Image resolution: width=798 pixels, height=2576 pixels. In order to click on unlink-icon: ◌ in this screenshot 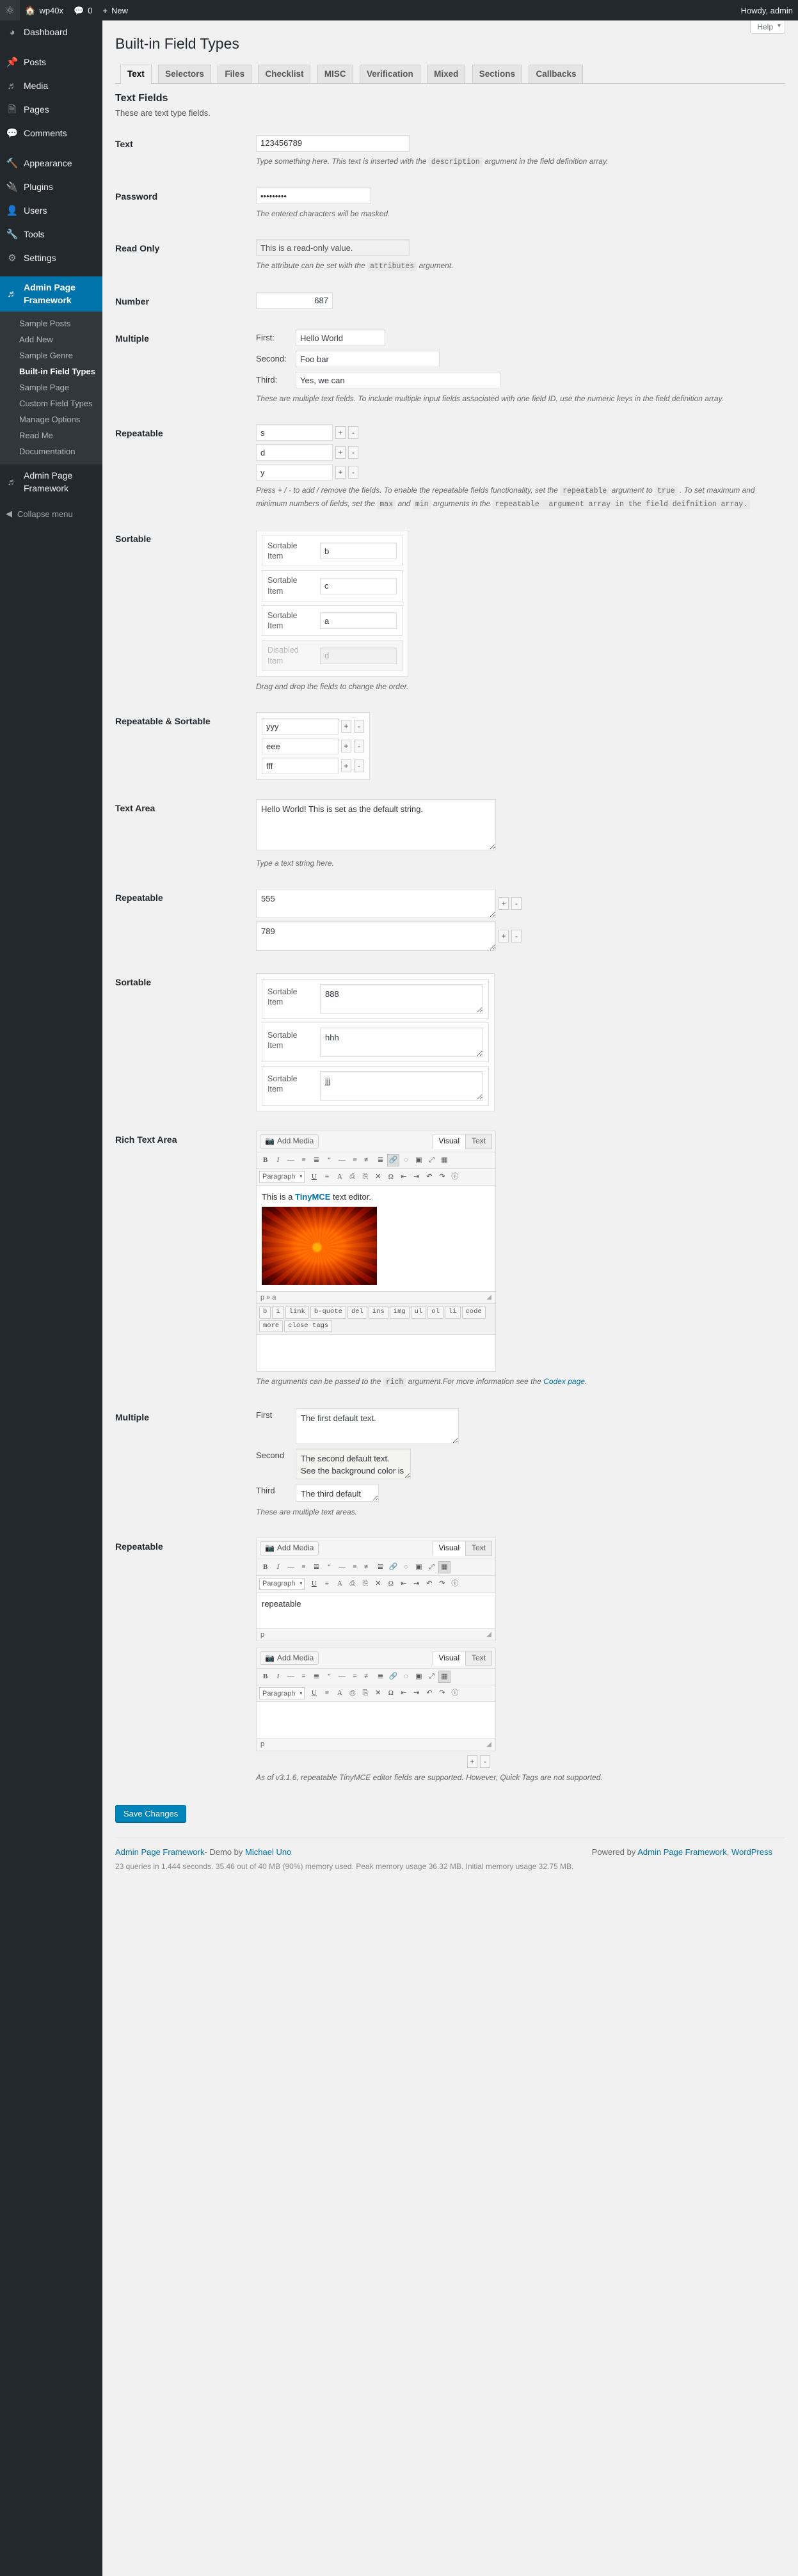, I will do `click(406, 1160)`.